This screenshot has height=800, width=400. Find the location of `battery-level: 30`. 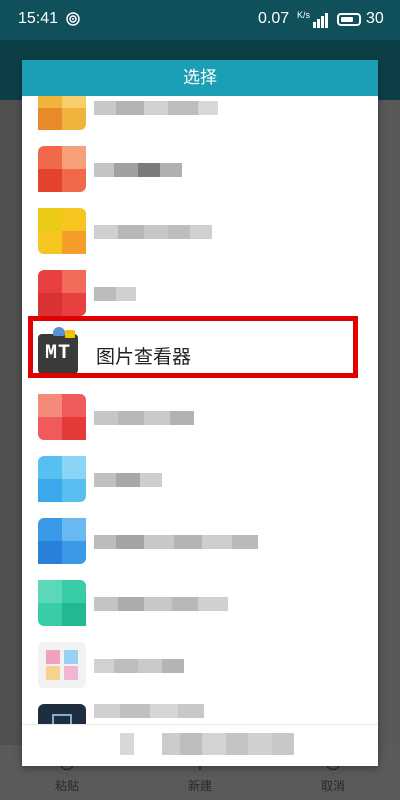

battery-level: 30 is located at coordinates (375, 18).